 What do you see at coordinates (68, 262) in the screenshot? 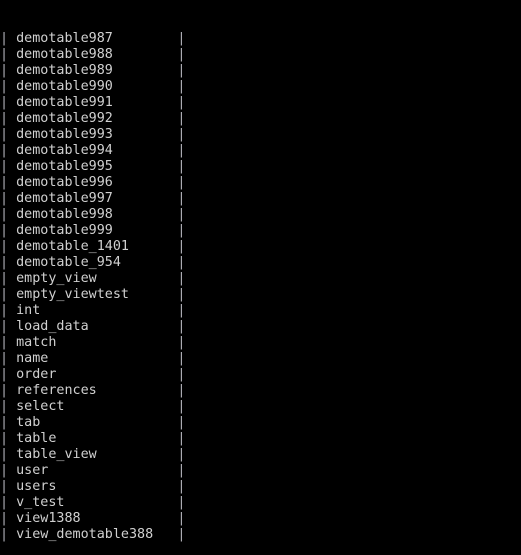
I see `table-name-cell: demotable_954` at bounding box center [68, 262].